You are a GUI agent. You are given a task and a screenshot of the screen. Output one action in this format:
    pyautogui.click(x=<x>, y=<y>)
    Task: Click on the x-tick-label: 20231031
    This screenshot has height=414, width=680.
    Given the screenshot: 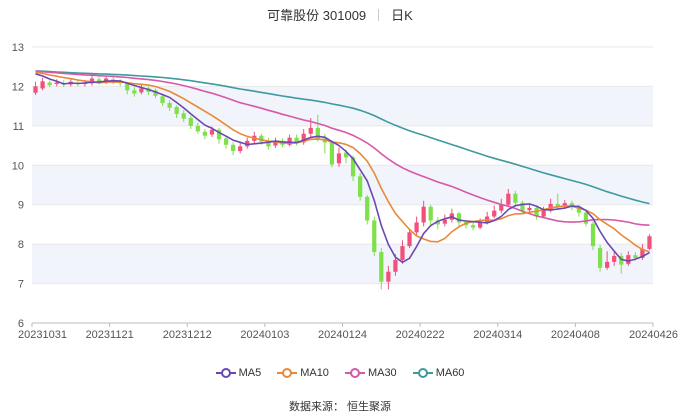 What is the action you would take?
    pyautogui.click(x=42, y=335)
    